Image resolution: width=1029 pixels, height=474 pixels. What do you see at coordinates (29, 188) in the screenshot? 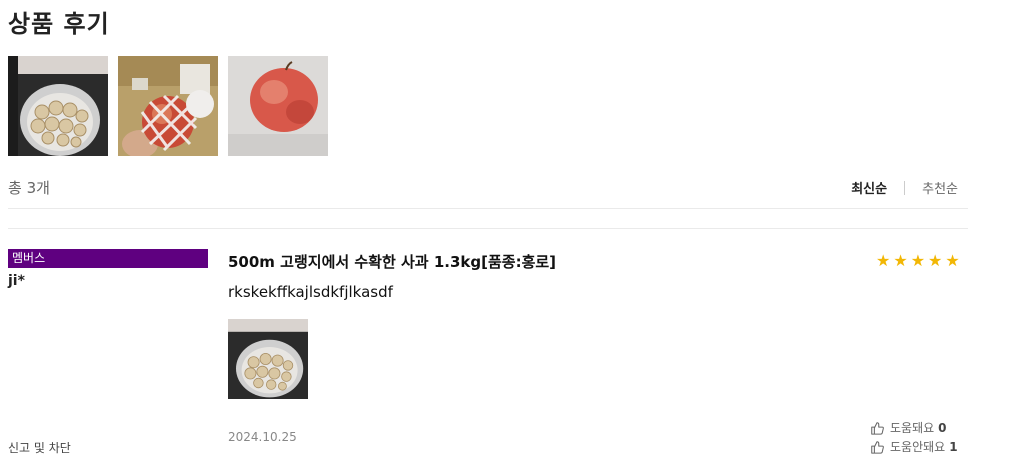
I see `review-count: 총 3개` at bounding box center [29, 188].